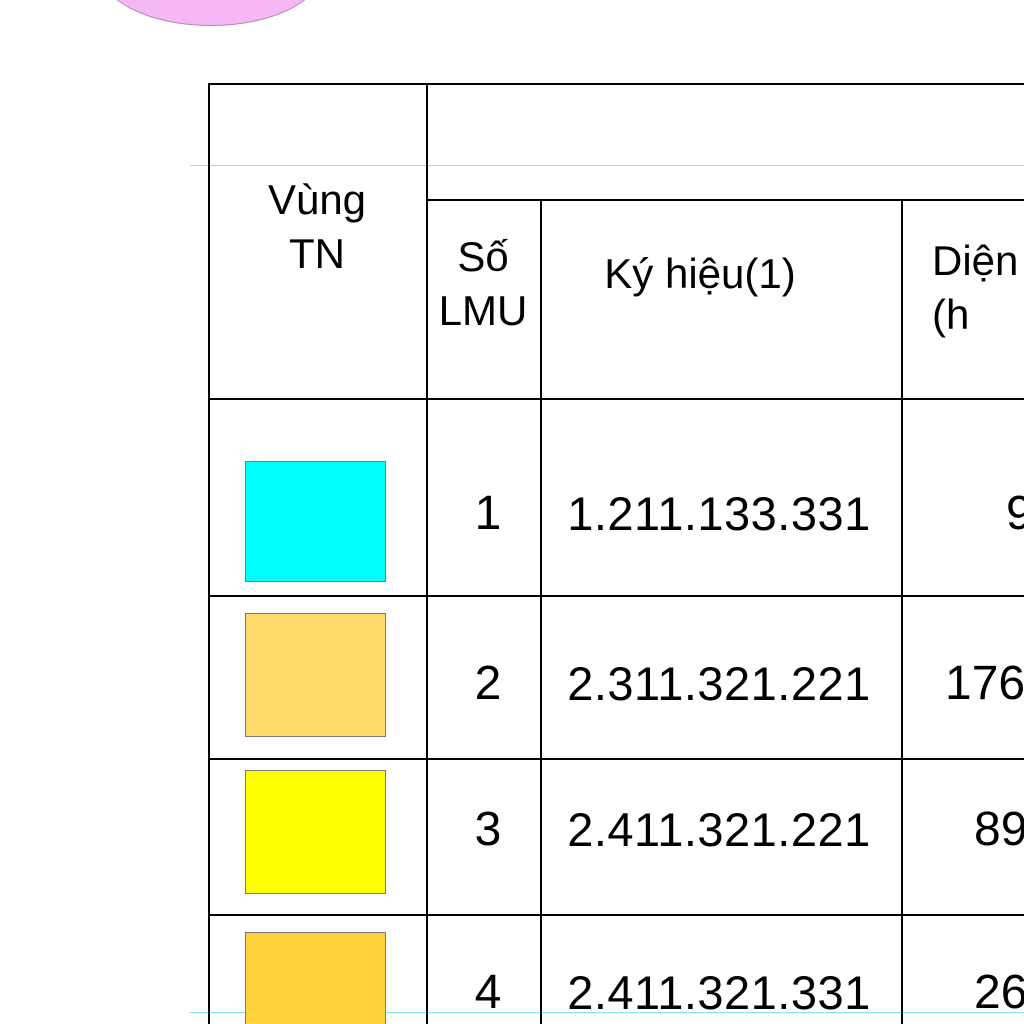 The width and height of the screenshot is (1024, 1024). What do you see at coordinates (700, 273) in the screenshot?
I see `header-symbol: Ký hiệu(1)` at bounding box center [700, 273].